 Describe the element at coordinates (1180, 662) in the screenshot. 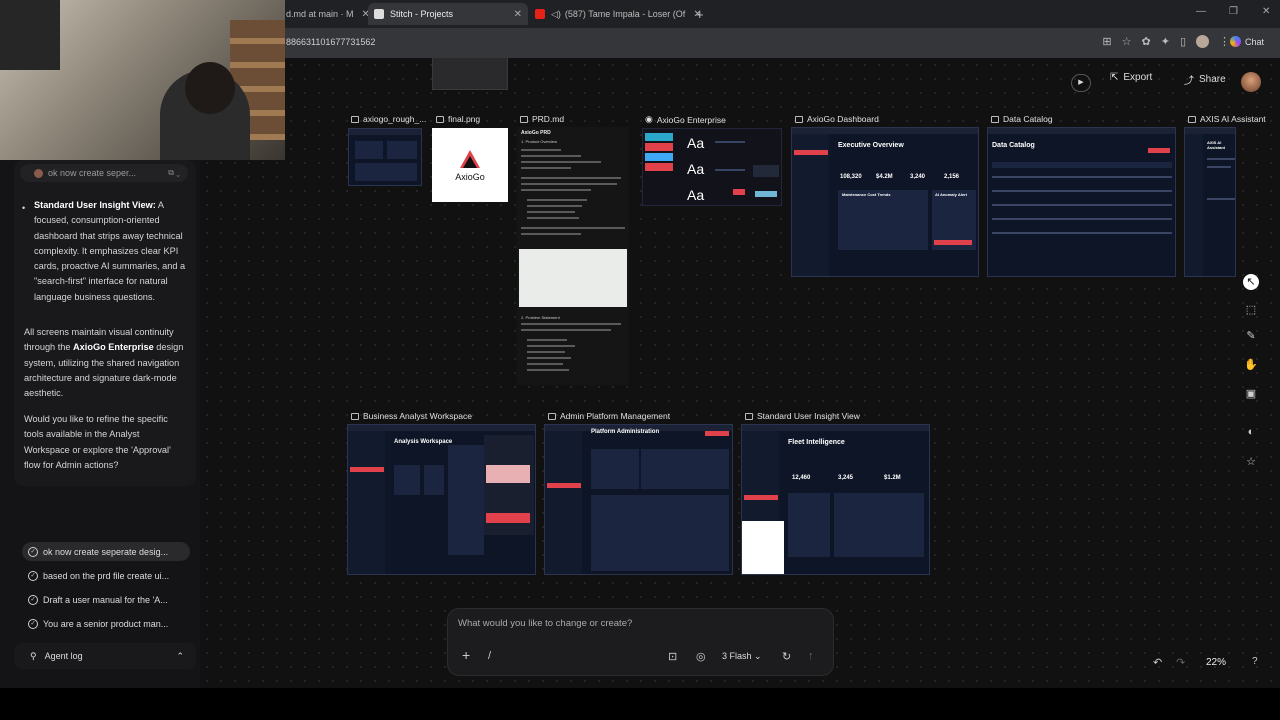

I see `redo-icon: ↷` at that location.